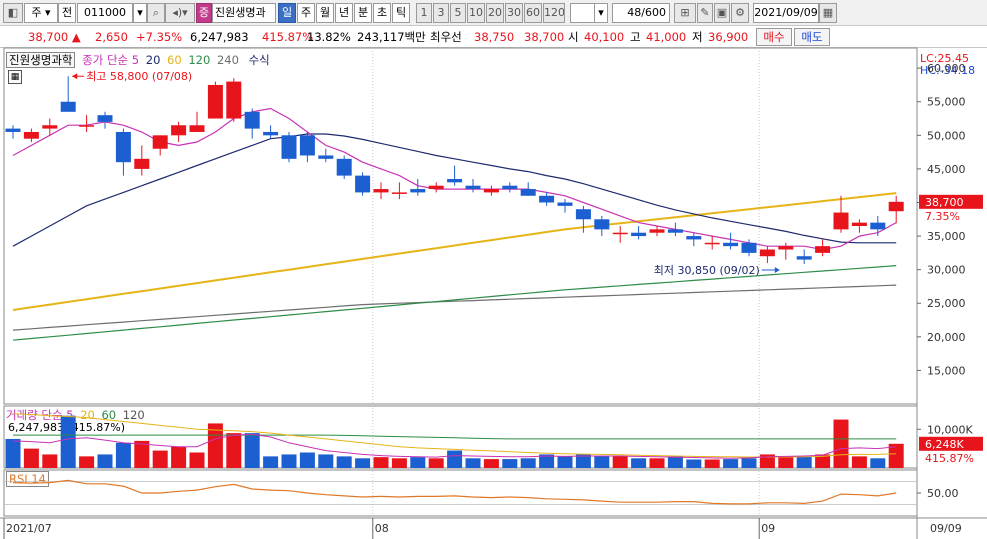 This screenshot has width=987, height=539. I want to click on formula-label: 수식, so click(259, 60).